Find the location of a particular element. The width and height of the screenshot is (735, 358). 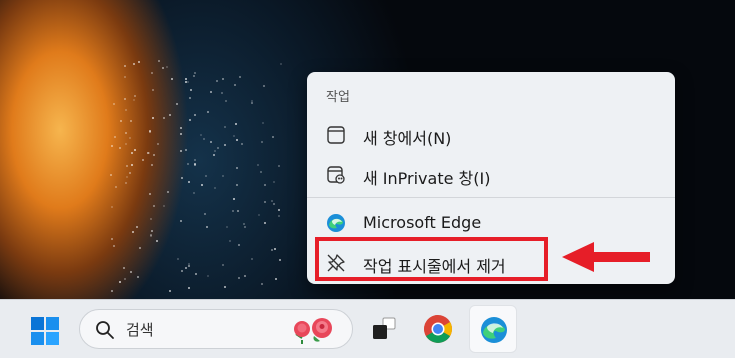

menu-item-new-window: 새 창에서(N) is located at coordinates (491, 135).